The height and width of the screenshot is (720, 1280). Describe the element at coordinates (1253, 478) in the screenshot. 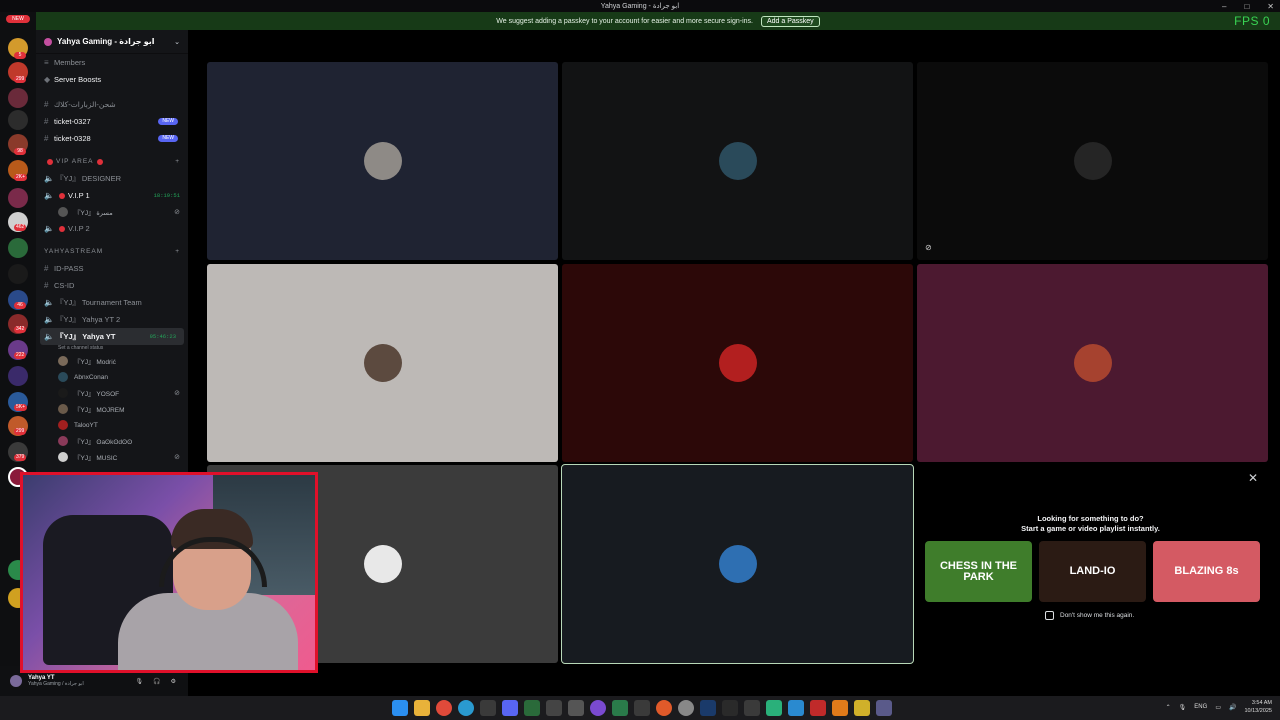

I see `close-icon: ✕` at that location.